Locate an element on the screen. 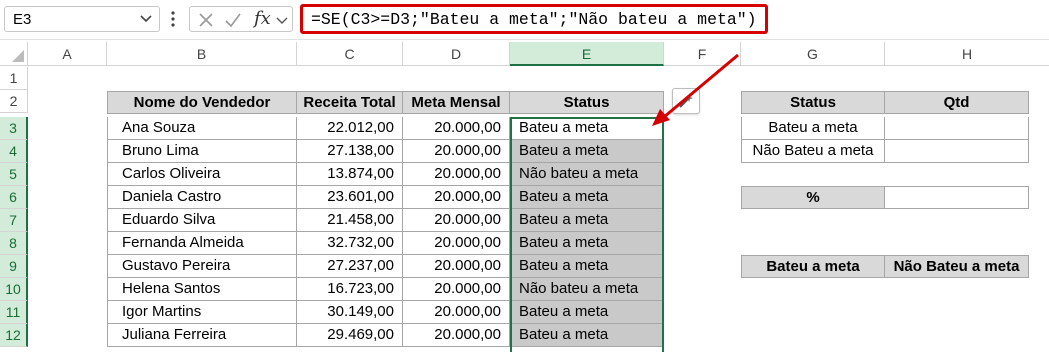 This screenshot has width=1049, height=352. summary-label-bateu: Bateu a meta is located at coordinates (813, 128).